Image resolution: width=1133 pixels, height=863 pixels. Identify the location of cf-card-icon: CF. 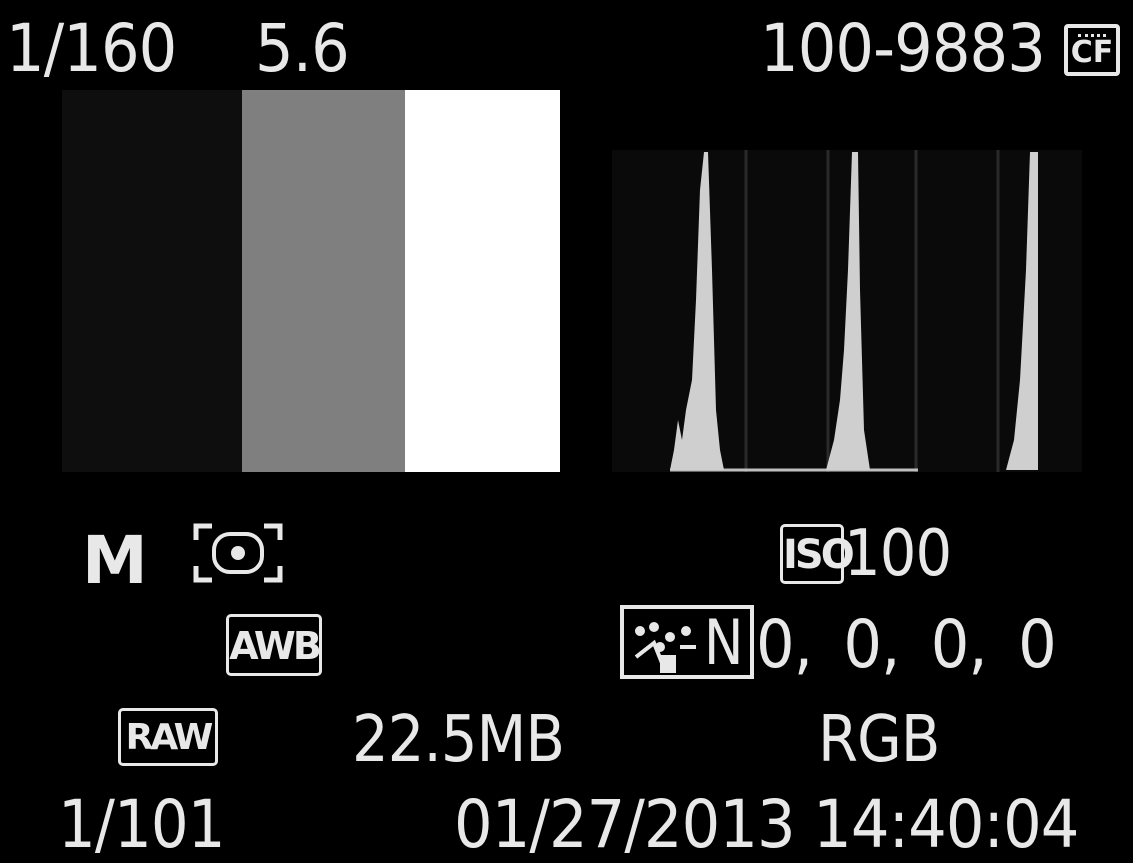
(1092, 50).